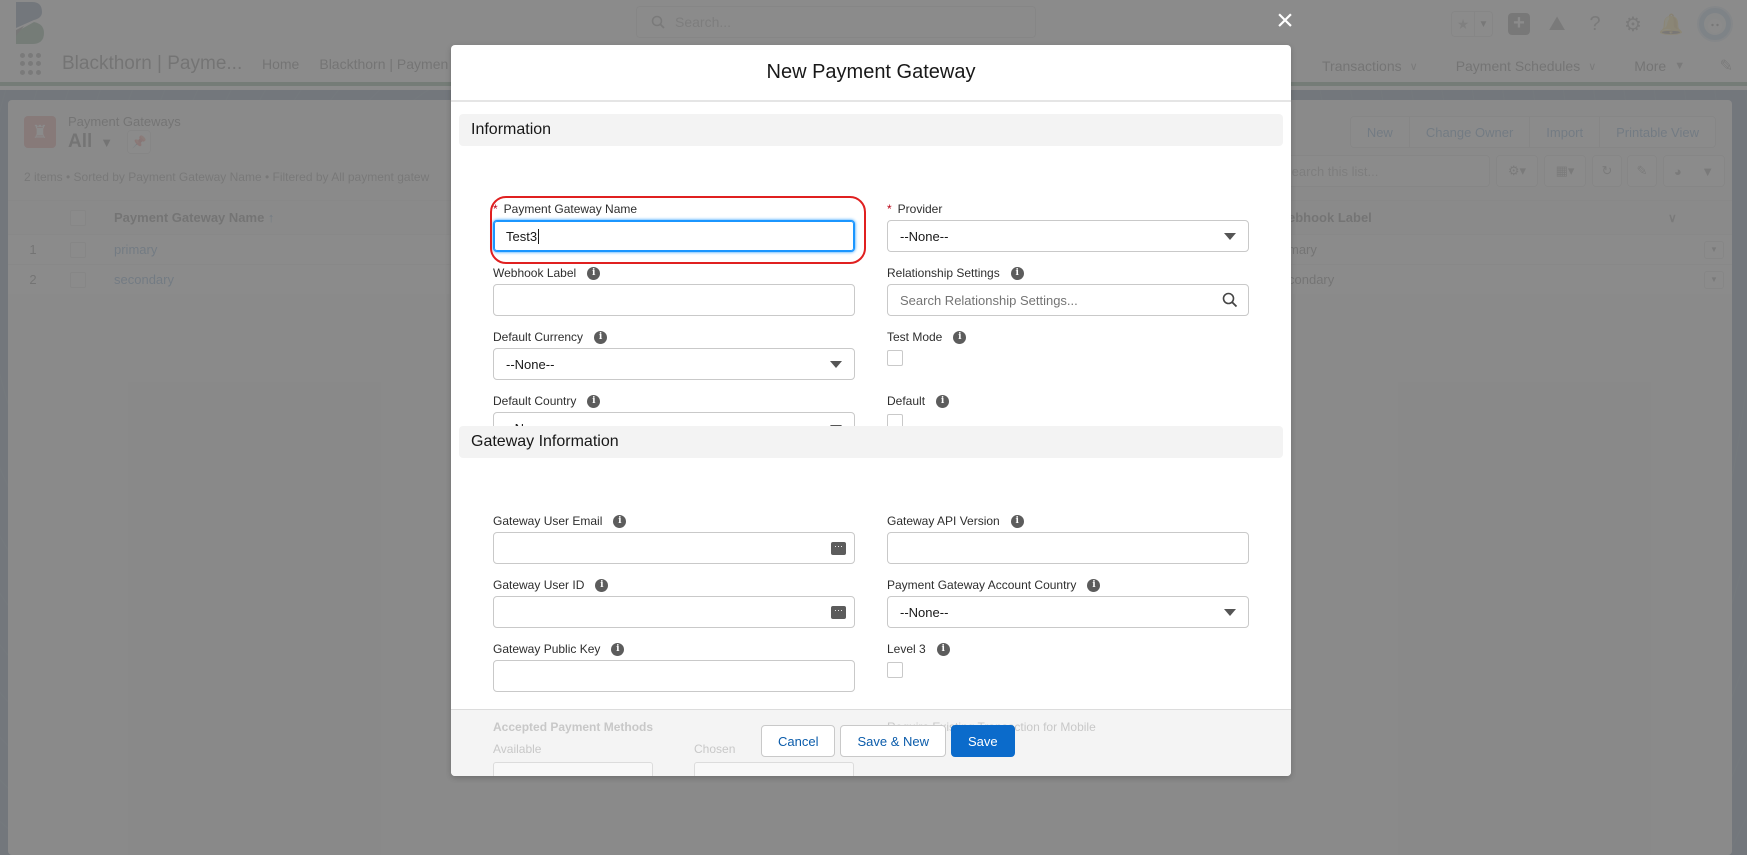 This screenshot has height=855, width=1747. I want to click on search-icon, so click(1230, 300).